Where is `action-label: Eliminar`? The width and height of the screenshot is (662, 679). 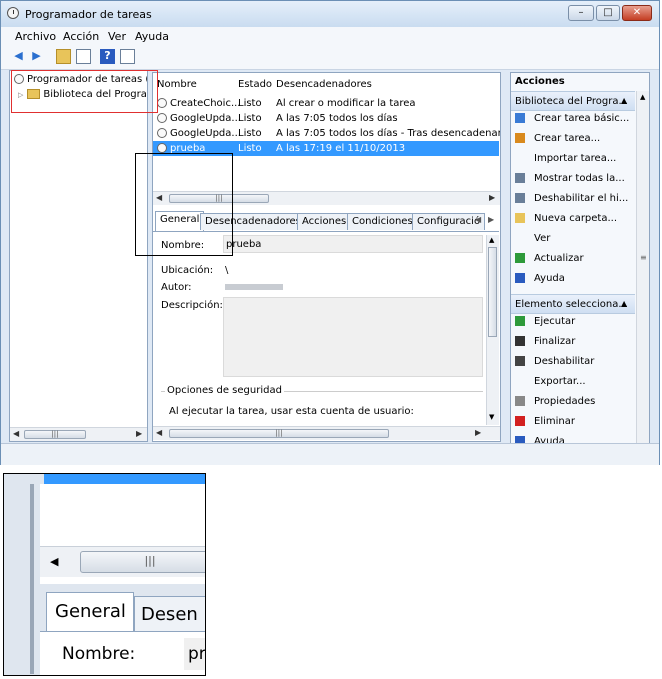
action-label: Eliminar is located at coordinates (554, 421).